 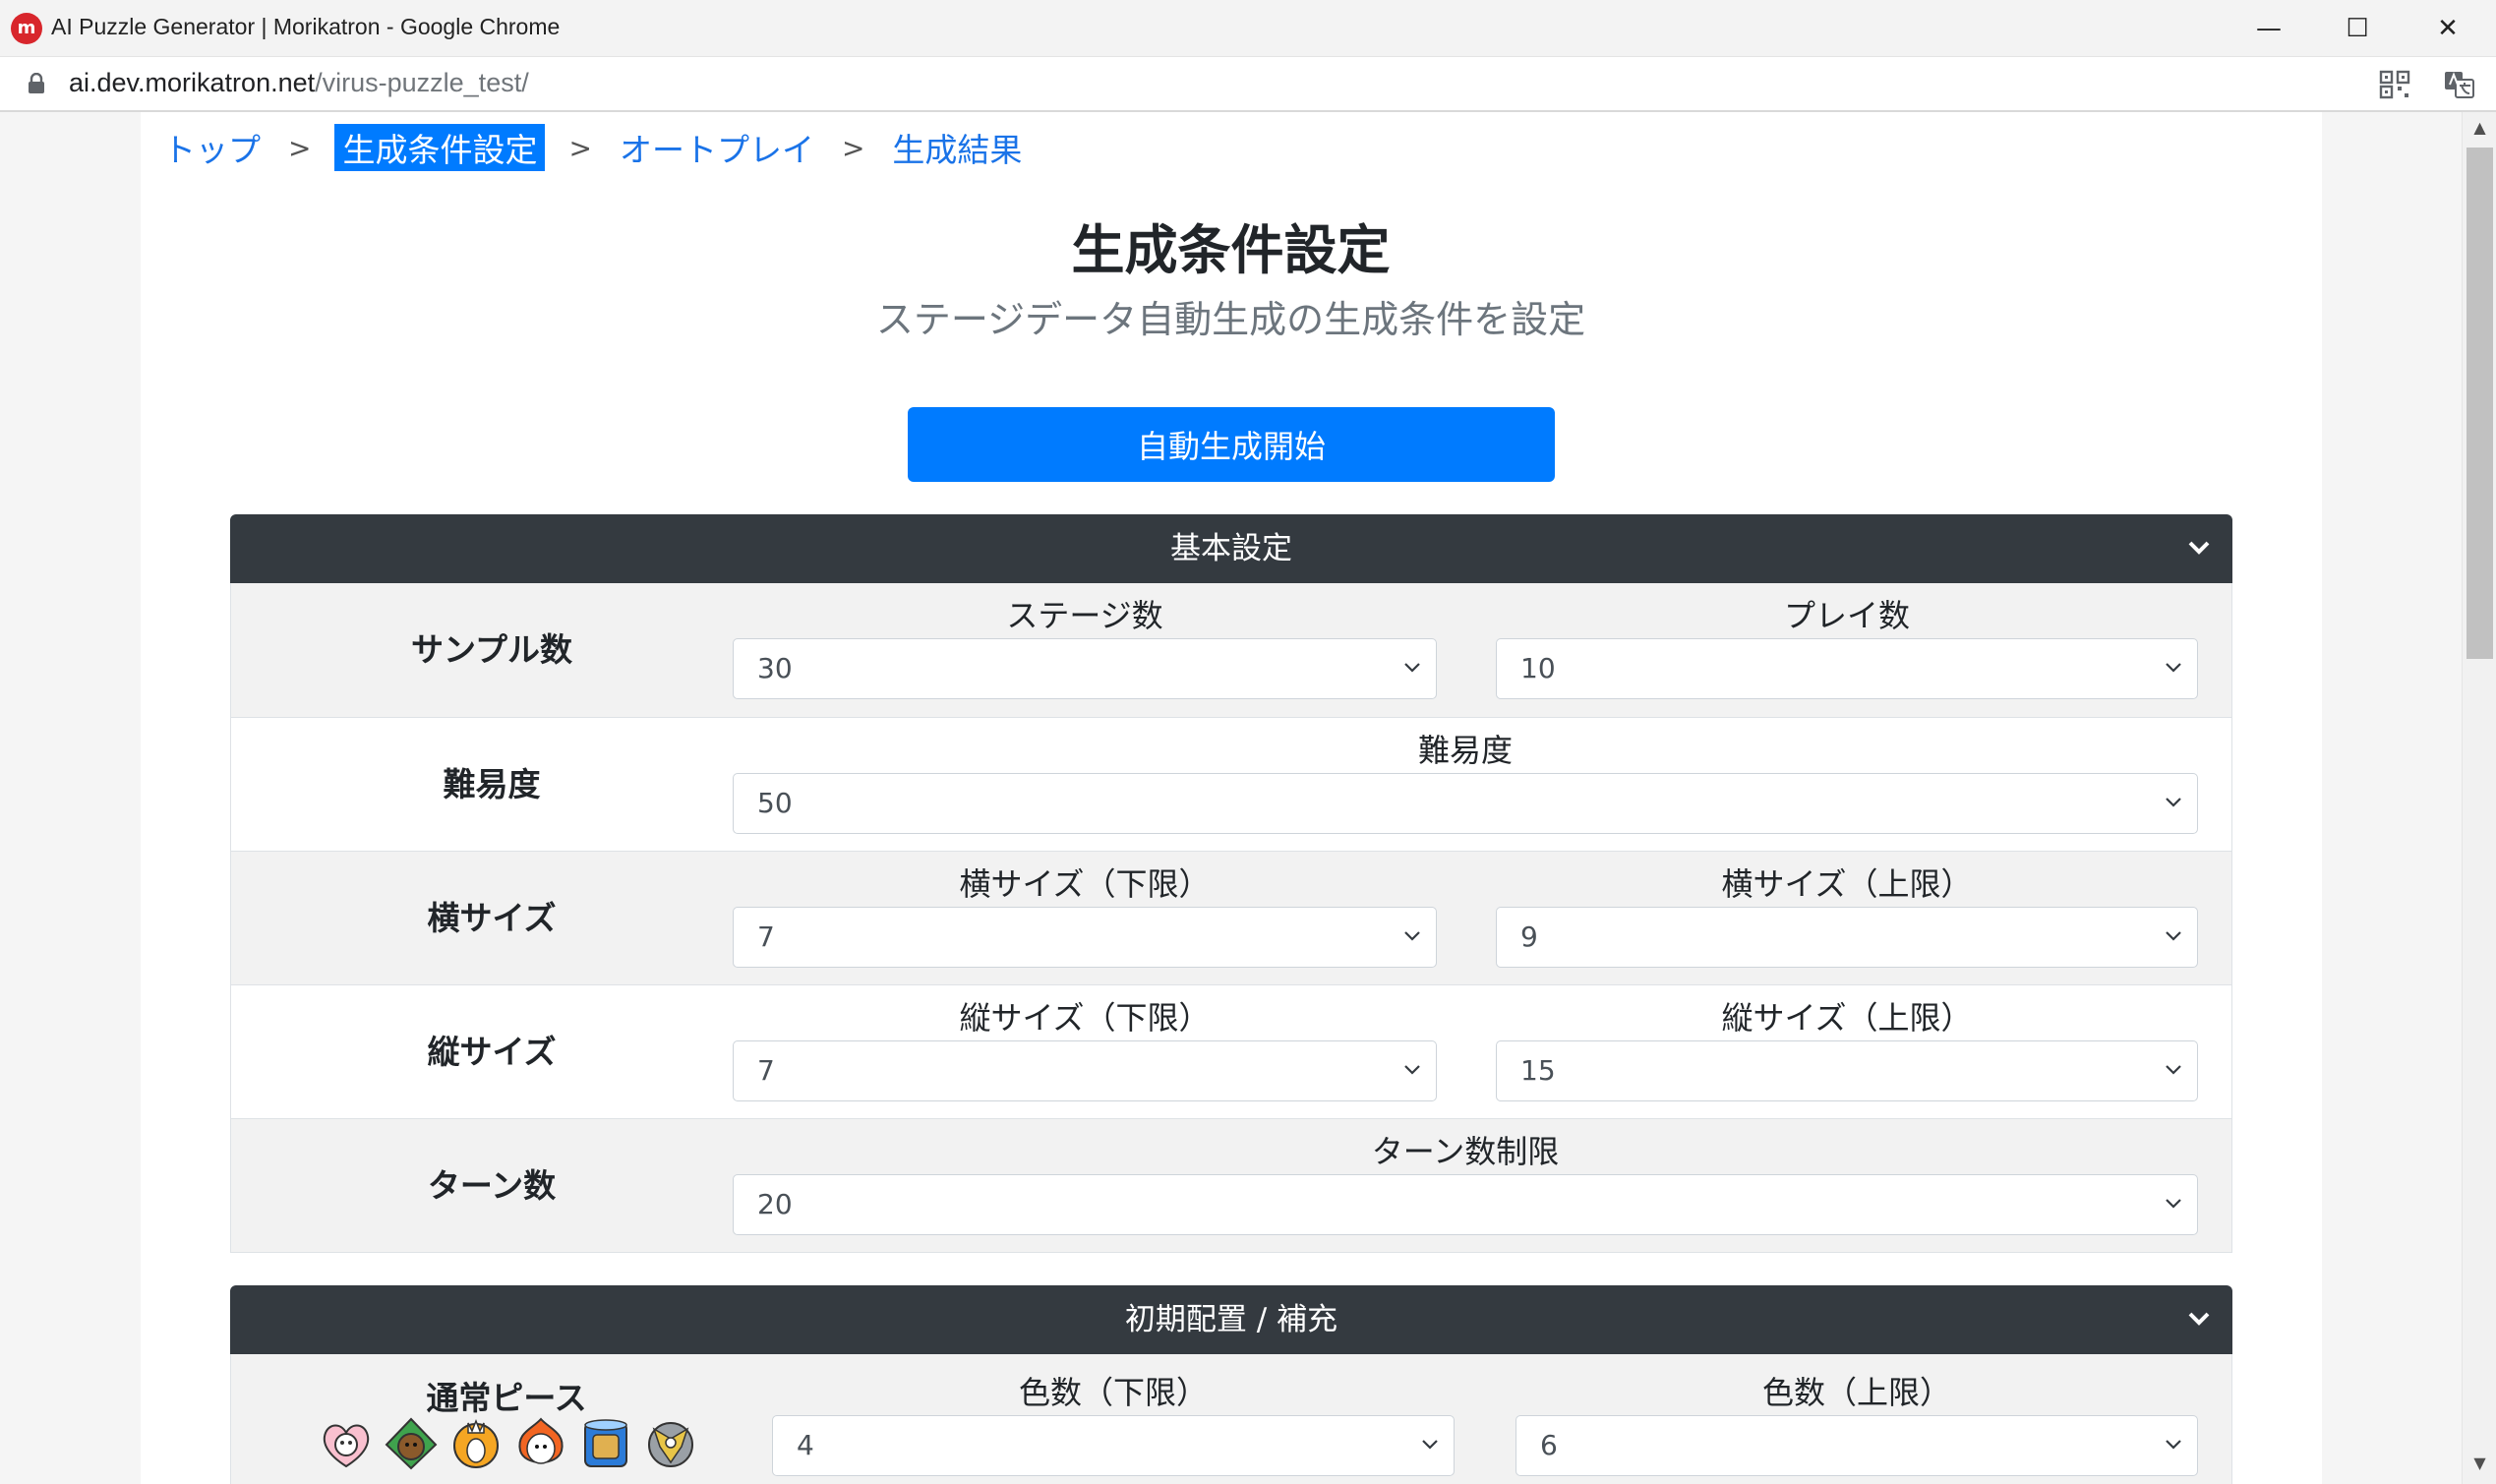 What do you see at coordinates (1113, 1445) in the screenshot?
I see `color-count-min-select: 4` at bounding box center [1113, 1445].